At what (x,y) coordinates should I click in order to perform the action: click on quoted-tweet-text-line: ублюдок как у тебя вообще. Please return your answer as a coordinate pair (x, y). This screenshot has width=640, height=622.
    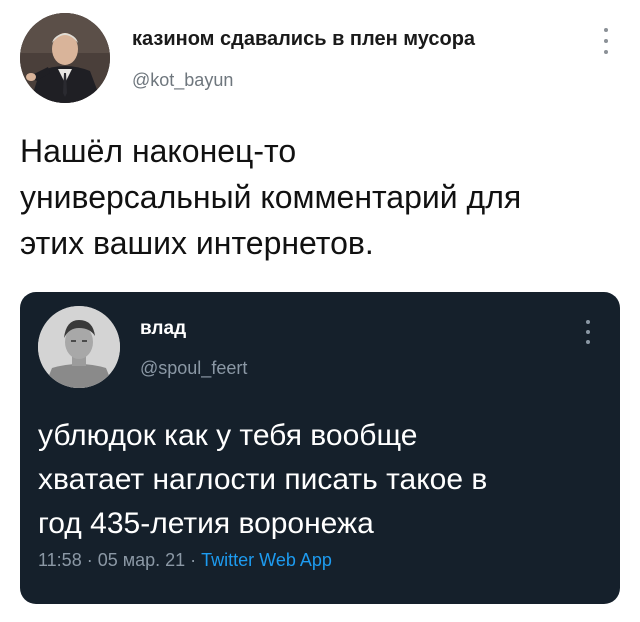
    Looking at the image, I should click on (228, 435).